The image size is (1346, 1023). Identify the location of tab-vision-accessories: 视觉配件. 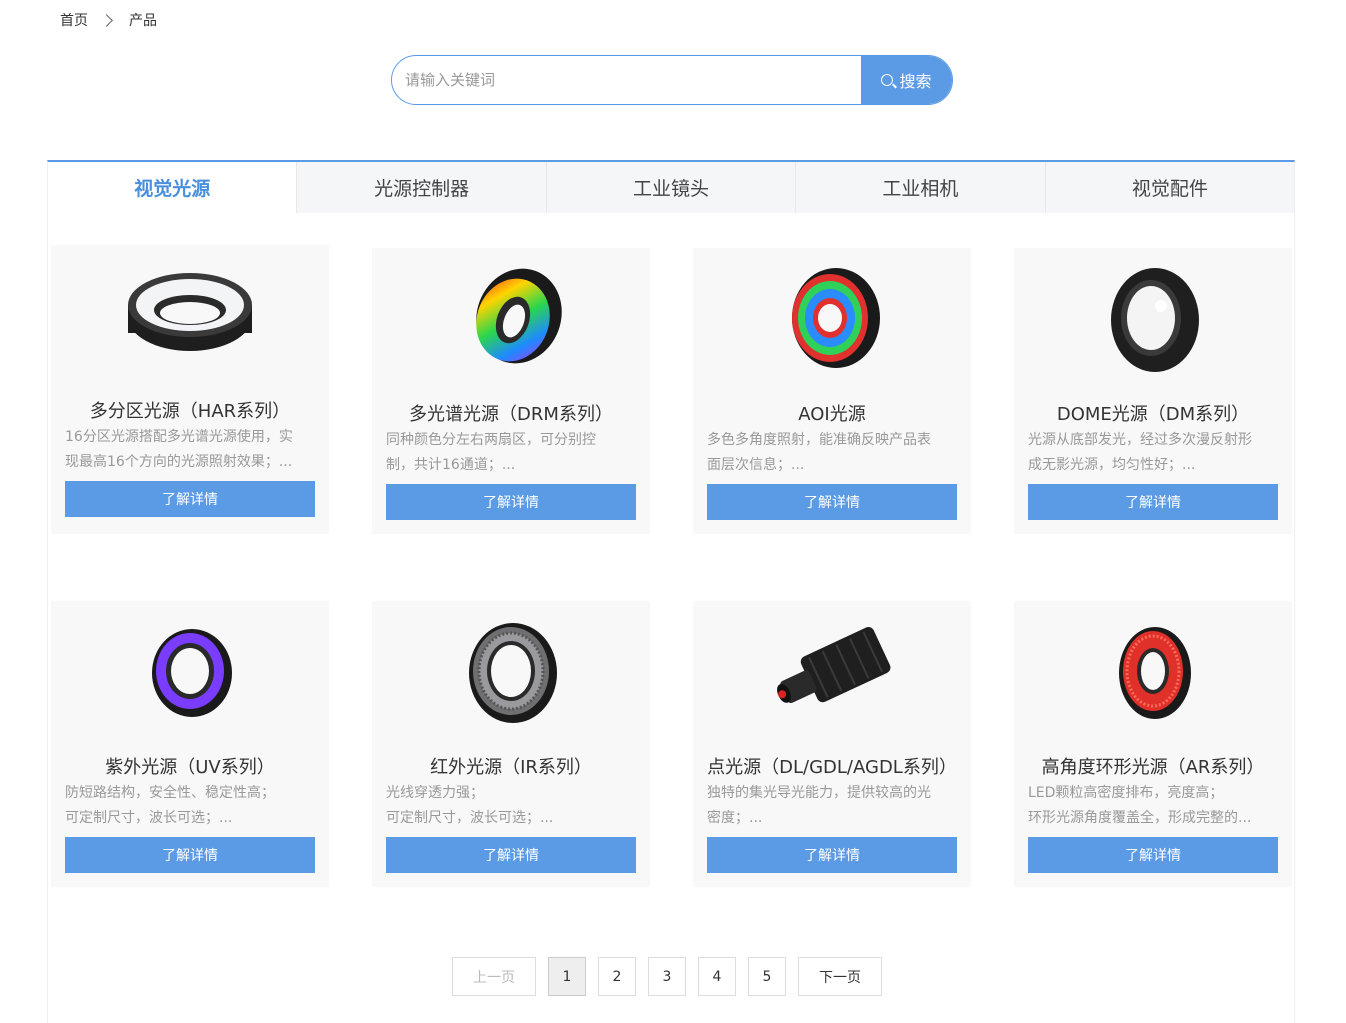
(1169, 187).